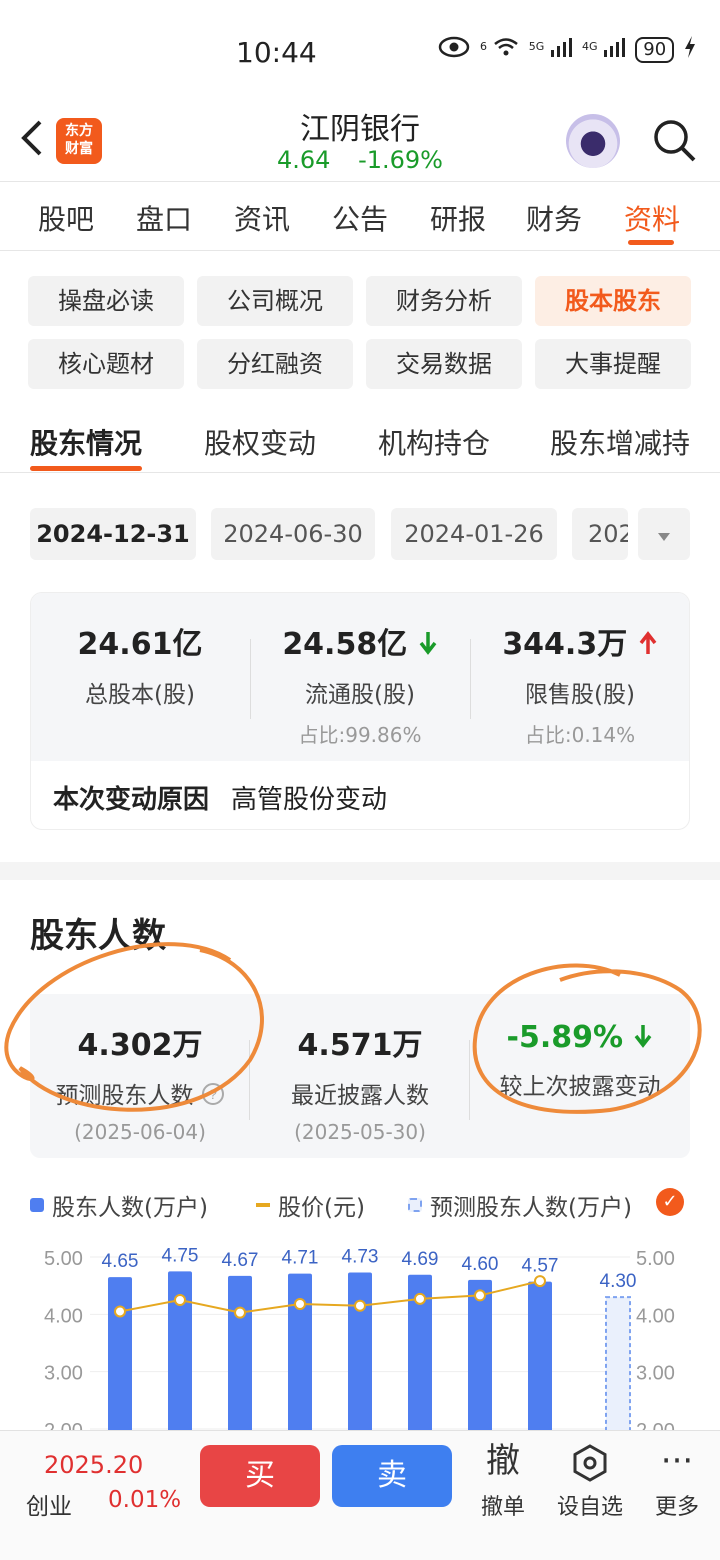 The height and width of the screenshot is (1560, 720). Describe the element at coordinates (262, 218) in the screenshot. I see `tab-news: 资讯` at that location.